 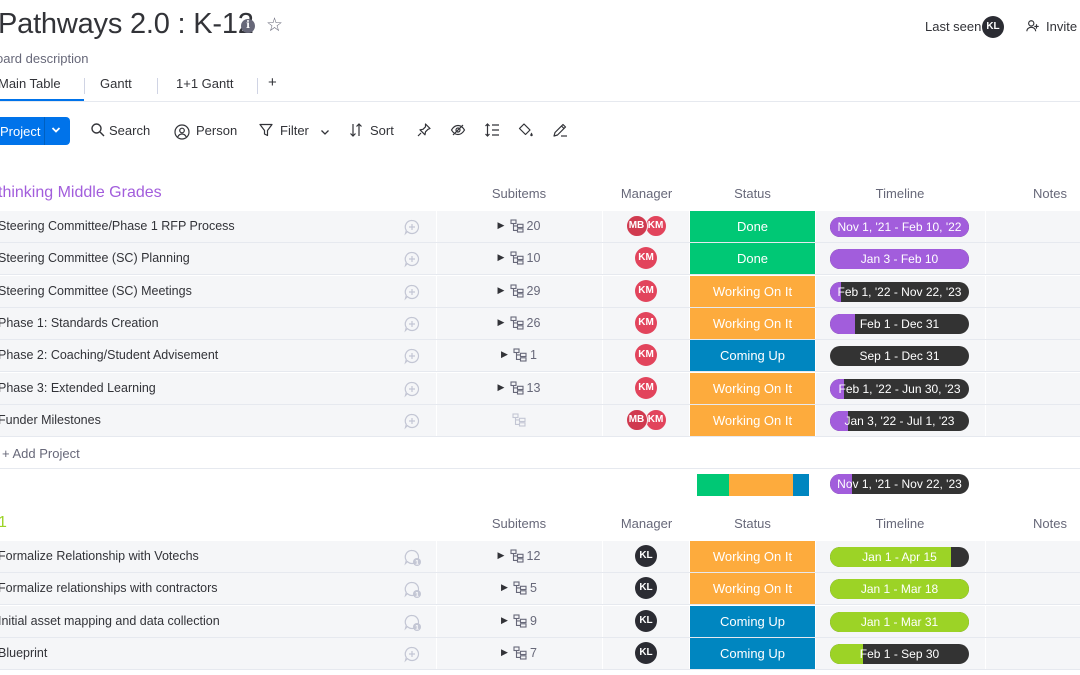 I want to click on last-seen-avatar: KL, so click(x=993, y=27).